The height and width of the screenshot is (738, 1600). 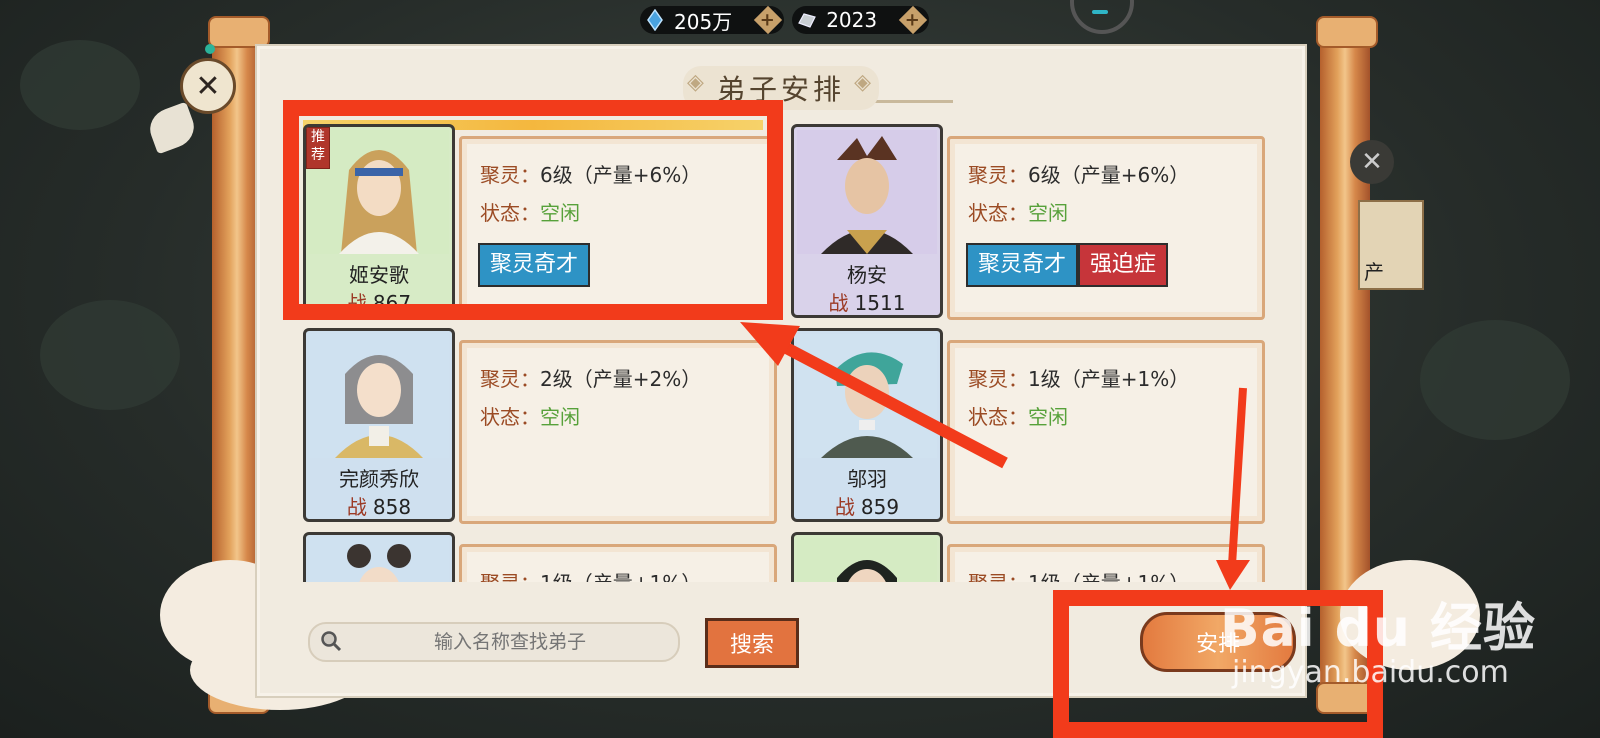 I want to click on watermark: Bai du 经验 jingyan.baidu.com, so click(x=1378, y=638).